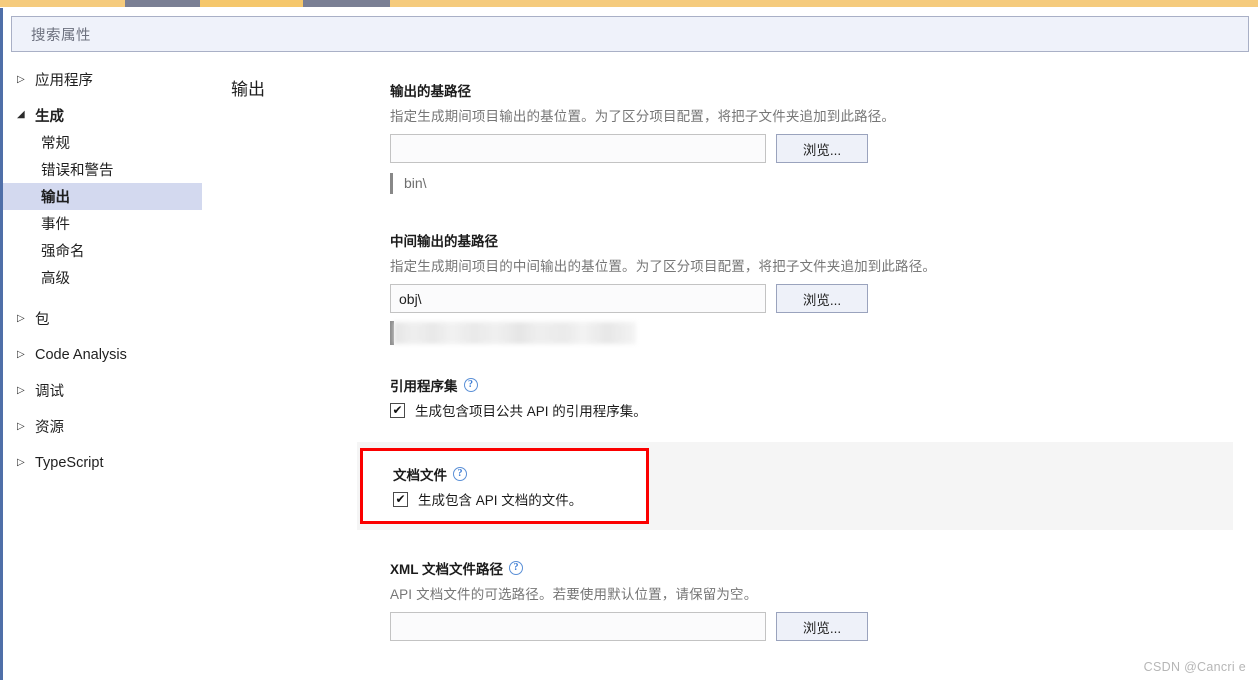 Image resolution: width=1258 pixels, height=682 pixels. Describe the element at coordinates (397, 410) in the screenshot. I see `reference-assemblies-checkbox: ✔` at that location.